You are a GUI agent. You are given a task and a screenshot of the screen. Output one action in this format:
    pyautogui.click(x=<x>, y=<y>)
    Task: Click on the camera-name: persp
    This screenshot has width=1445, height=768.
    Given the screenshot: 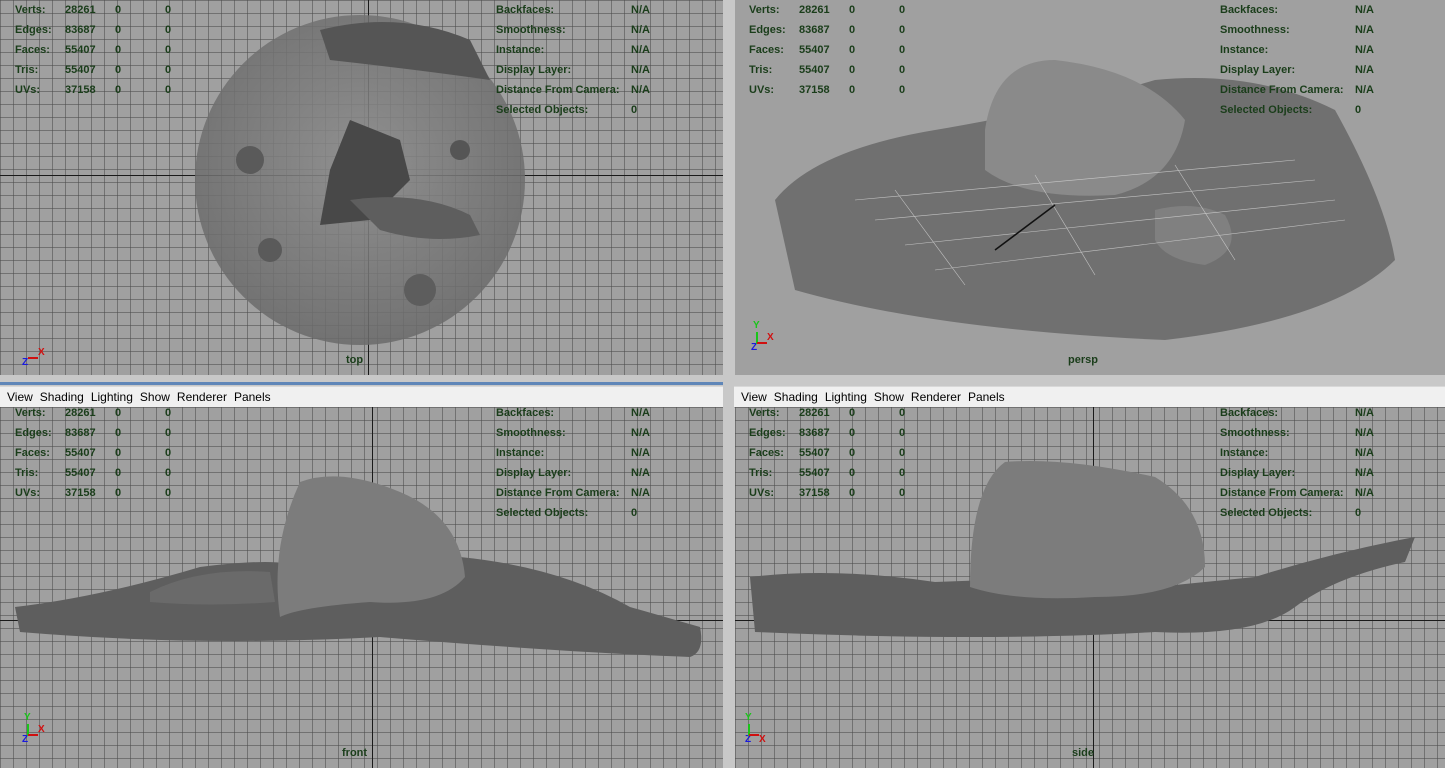 What is the action you would take?
    pyautogui.click(x=1083, y=360)
    